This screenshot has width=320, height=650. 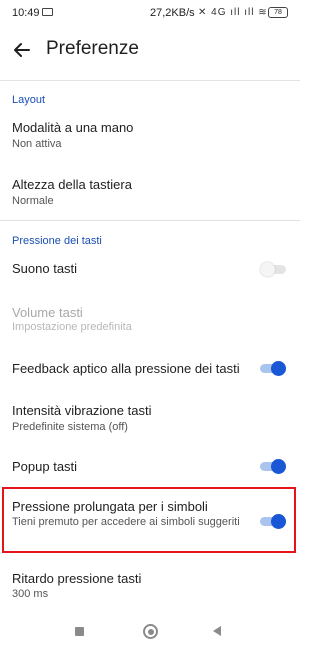 I want to click on pref-key-popup: Popup tasti, so click(x=150, y=467).